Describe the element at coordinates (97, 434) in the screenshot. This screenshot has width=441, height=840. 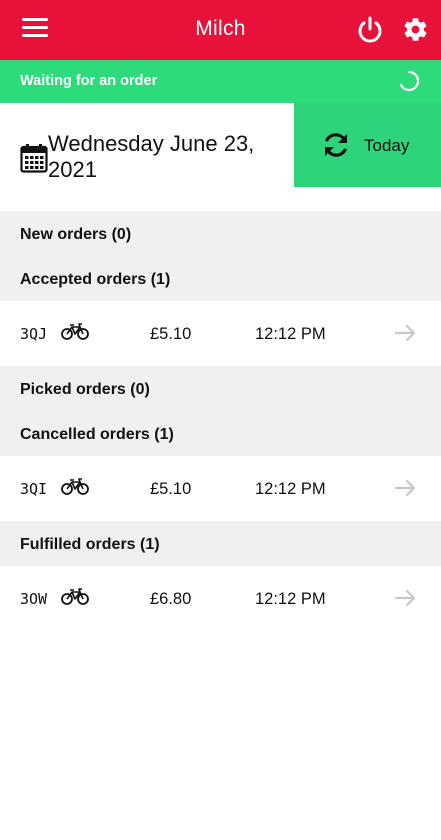
I see `section-cancelled-orders-label: Cancelled orders (1)` at that location.